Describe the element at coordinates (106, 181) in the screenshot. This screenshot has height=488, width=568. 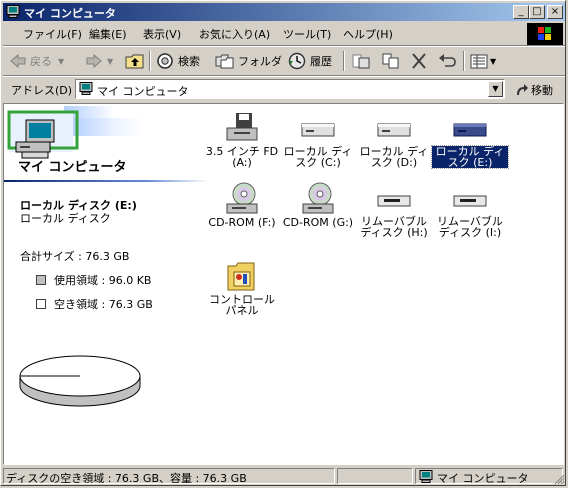
I see `pane-title-underline` at that location.